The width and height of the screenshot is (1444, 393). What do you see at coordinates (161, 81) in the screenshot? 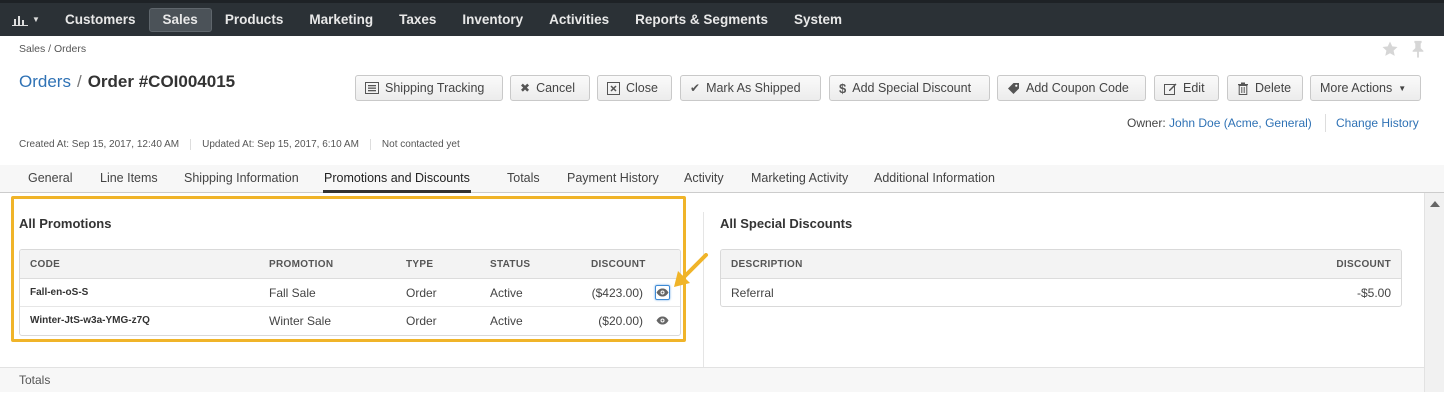
I see `order-title: Order #COI004015` at bounding box center [161, 81].